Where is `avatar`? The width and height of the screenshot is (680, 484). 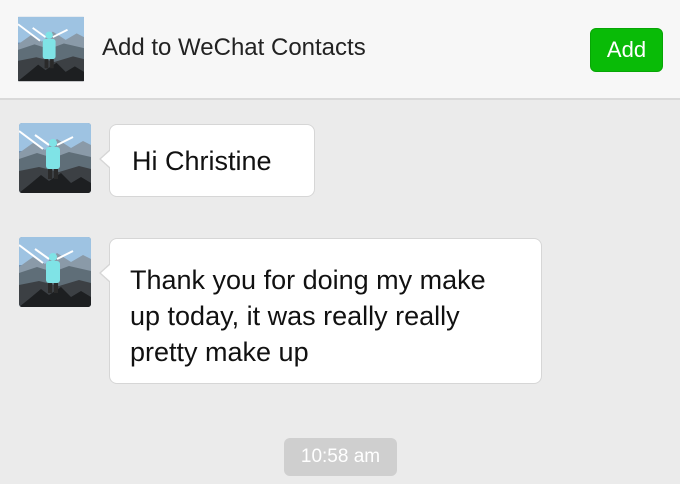 avatar is located at coordinates (51, 49).